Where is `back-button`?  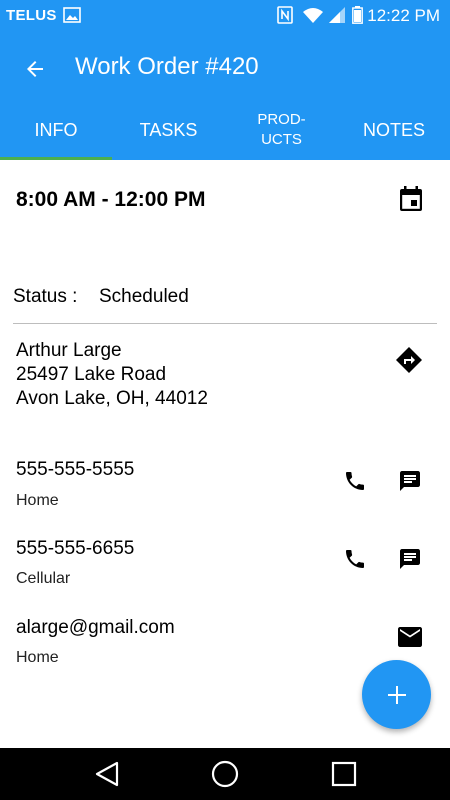 back-button is located at coordinates (35, 69).